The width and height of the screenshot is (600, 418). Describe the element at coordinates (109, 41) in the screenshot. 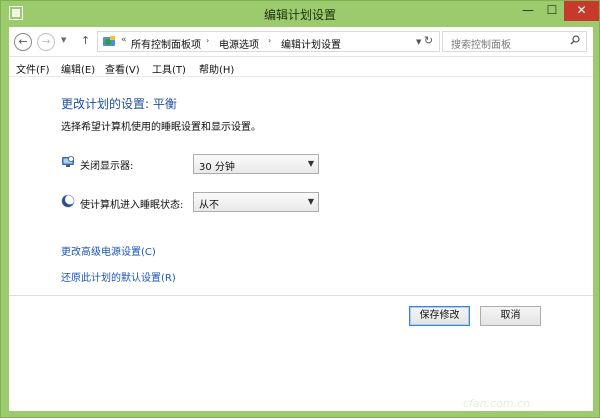

I see `control-panel-icon` at that location.